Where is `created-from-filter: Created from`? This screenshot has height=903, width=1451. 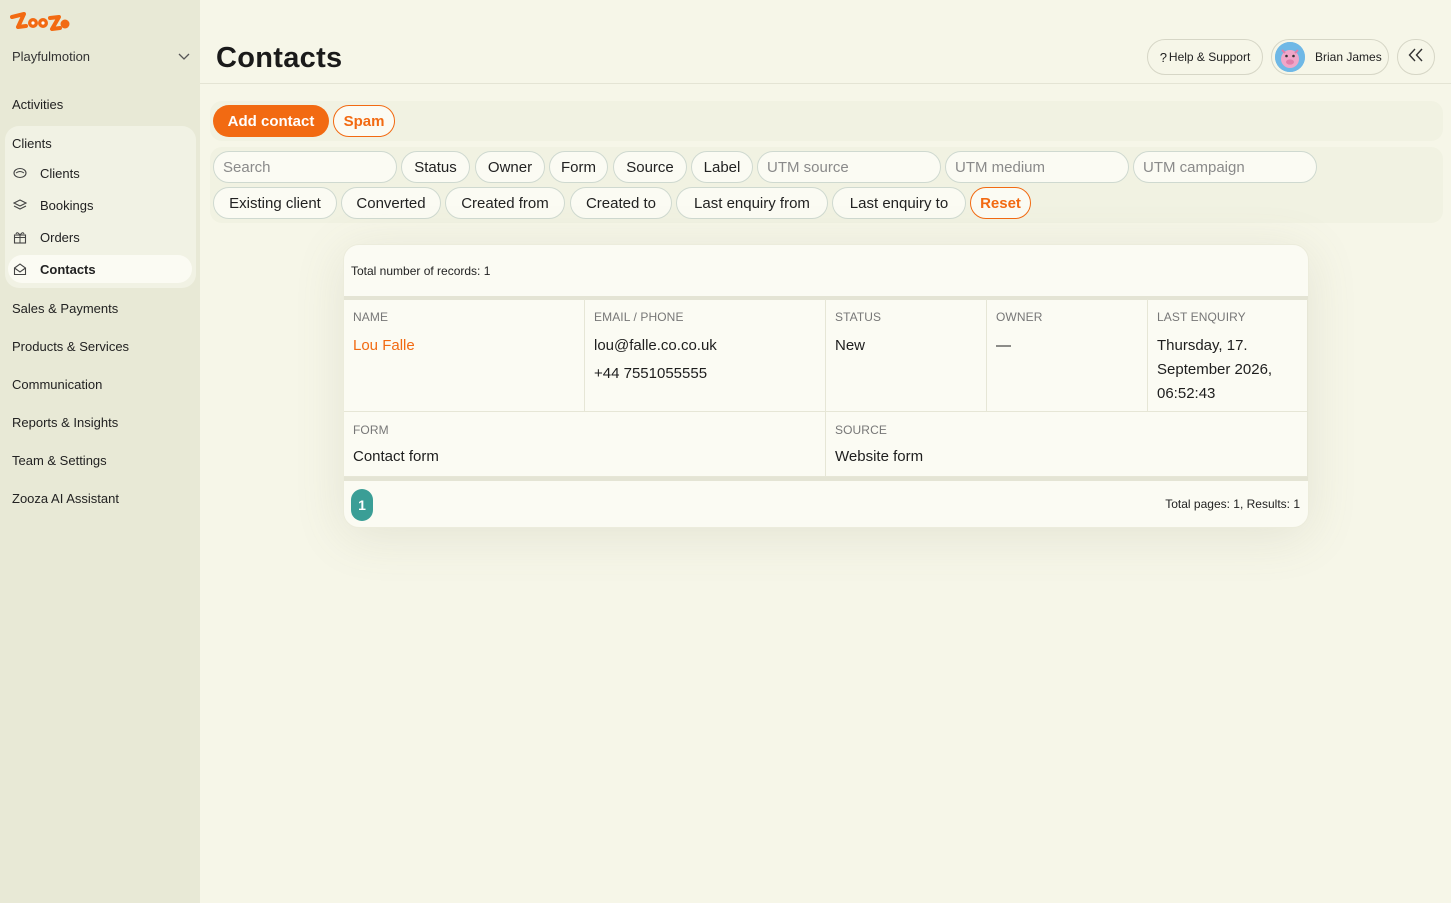
created-from-filter: Created from is located at coordinates (505, 203).